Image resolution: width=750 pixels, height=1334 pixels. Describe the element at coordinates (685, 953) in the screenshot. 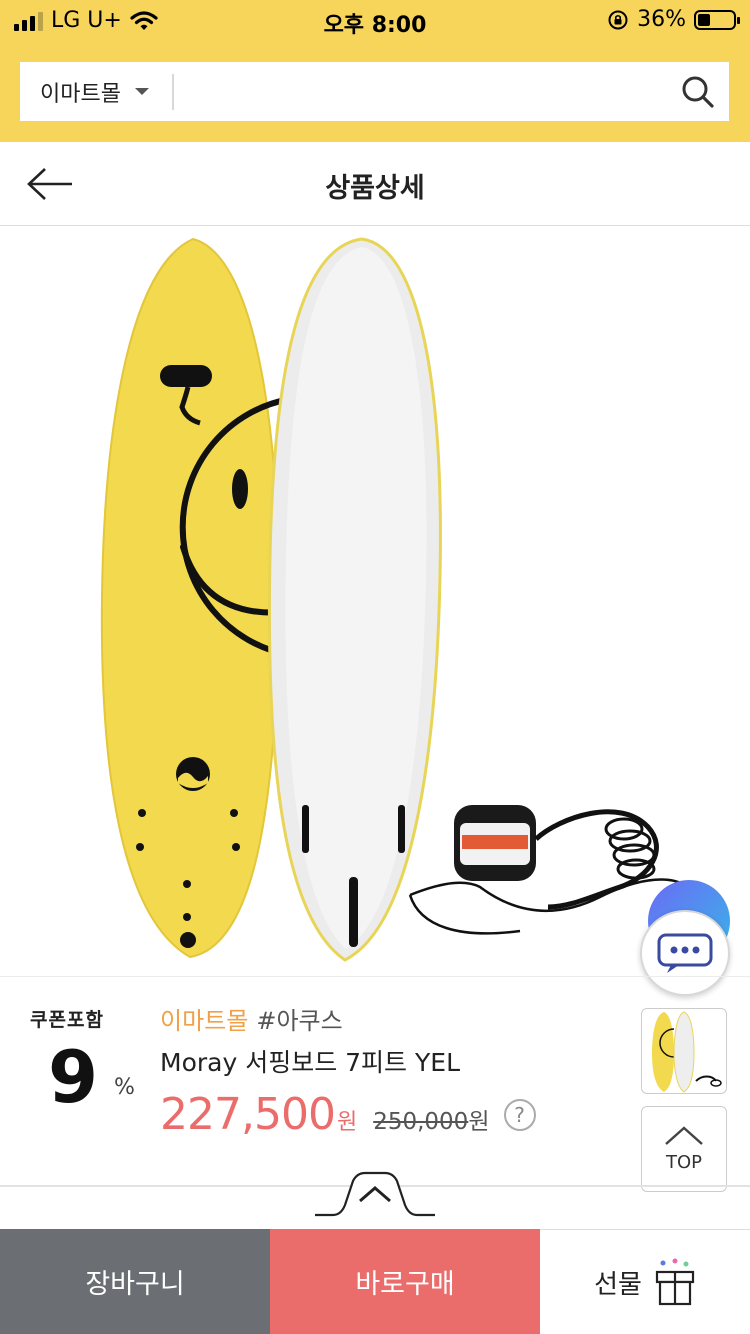

I see `chat-bubble-icon` at that location.